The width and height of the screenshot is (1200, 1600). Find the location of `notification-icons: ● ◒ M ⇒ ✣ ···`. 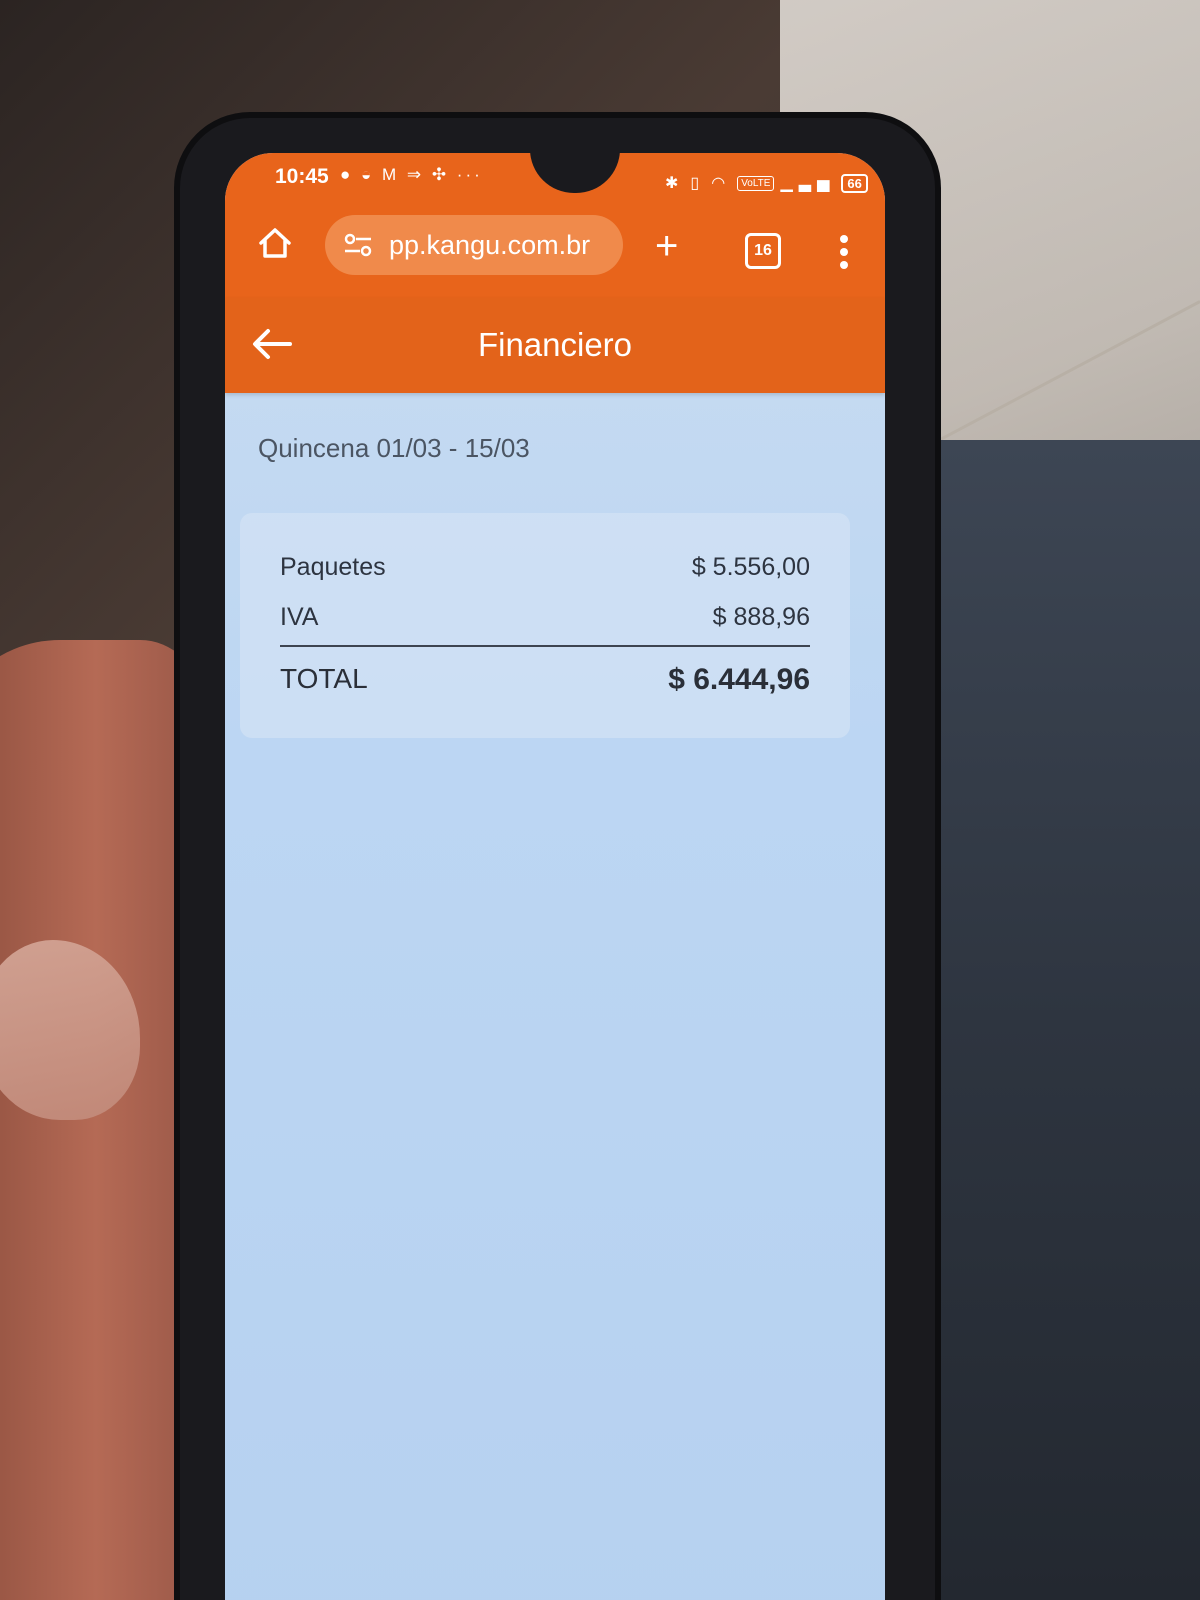

notification-icons: ● ◒ M ⇒ ✣ ··· is located at coordinates (411, 174).